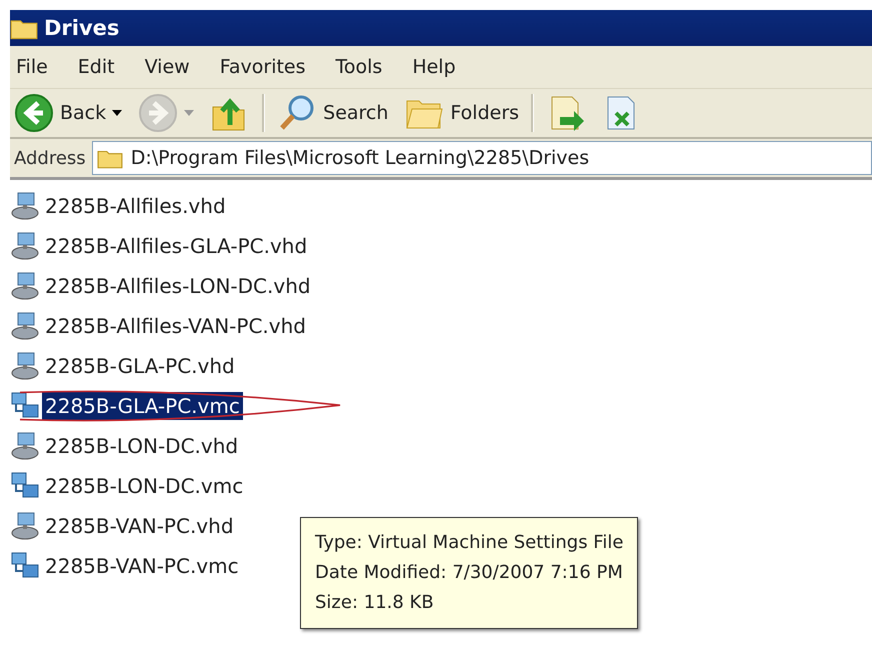  Describe the element at coordinates (140, 366) in the screenshot. I see `filename-entry: 2285B-GLA-PC.vhd` at that location.